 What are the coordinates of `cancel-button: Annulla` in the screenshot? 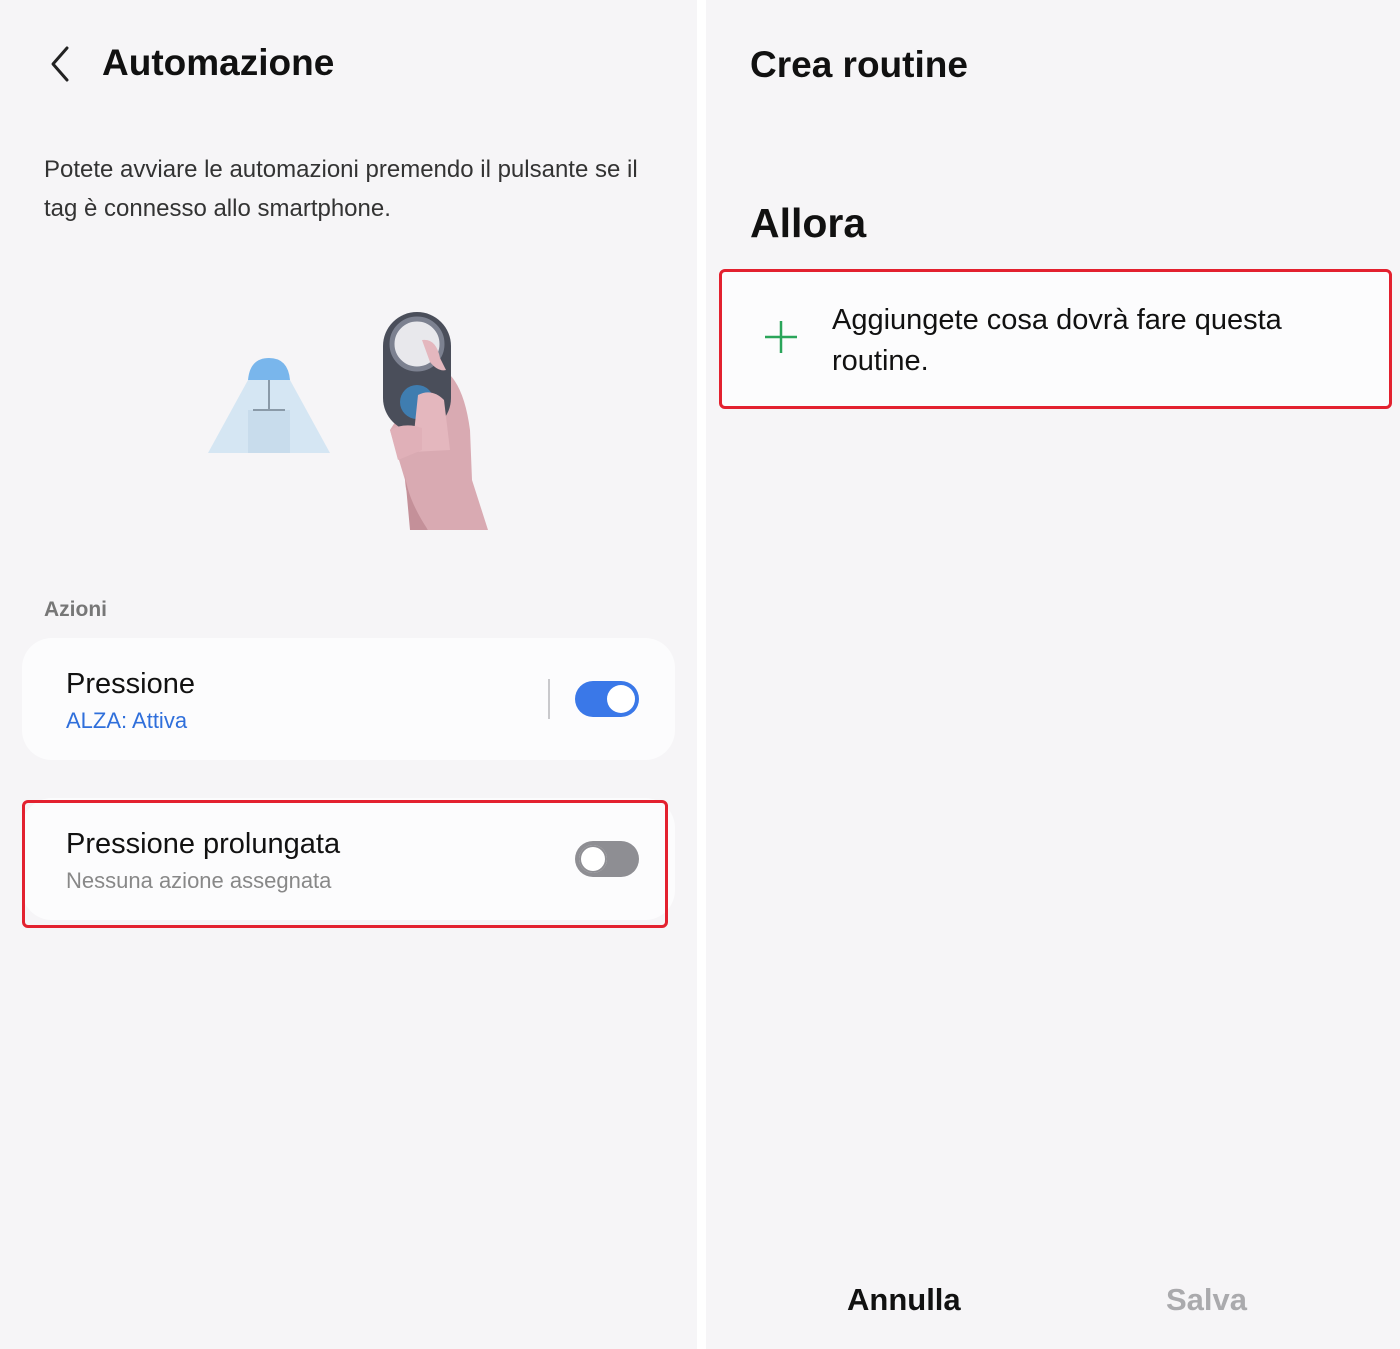 It's located at (904, 1300).